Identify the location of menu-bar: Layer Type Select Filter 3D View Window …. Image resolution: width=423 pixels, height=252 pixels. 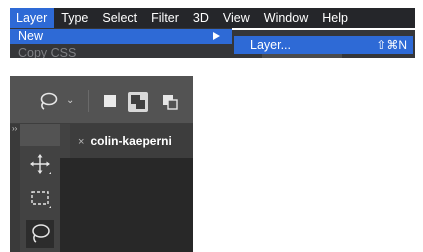
(212, 18).